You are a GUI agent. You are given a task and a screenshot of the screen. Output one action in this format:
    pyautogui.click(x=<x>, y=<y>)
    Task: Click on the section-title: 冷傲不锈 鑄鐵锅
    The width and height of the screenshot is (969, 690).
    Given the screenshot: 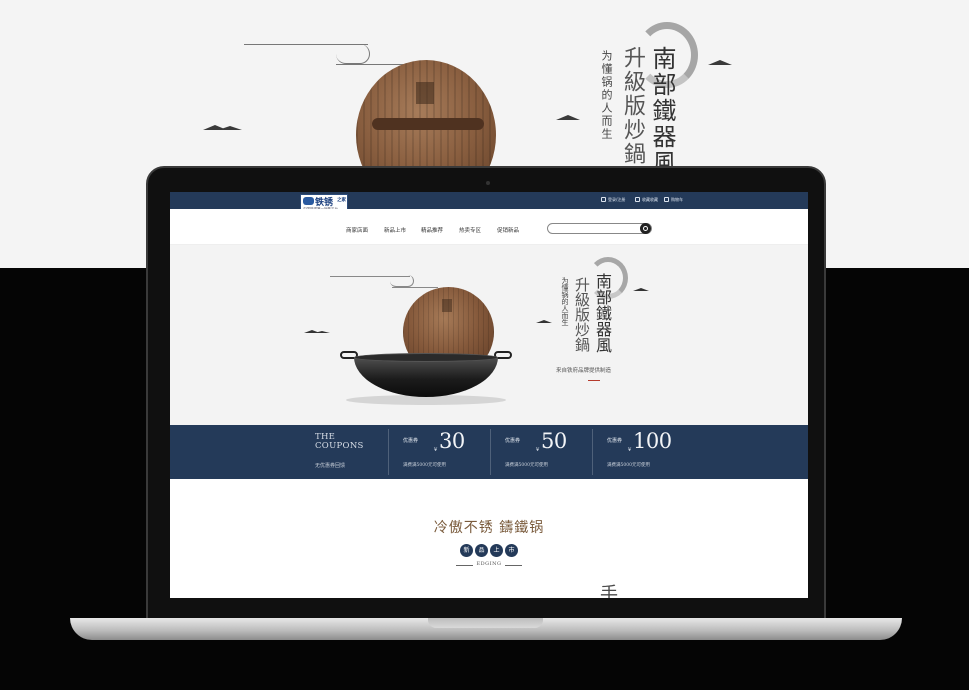 What is the action you would take?
    pyautogui.click(x=489, y=528)
    